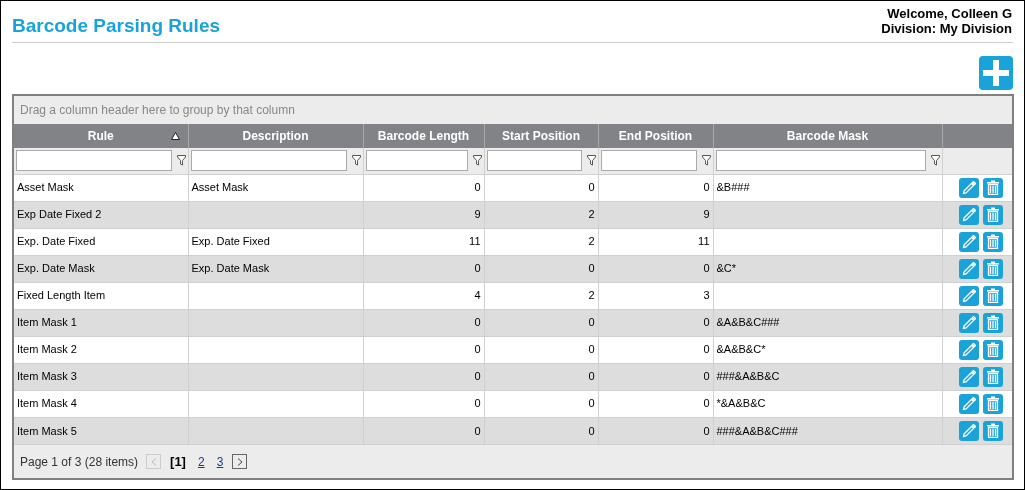  I want to click on table-cell: 3, so click(706, 295).